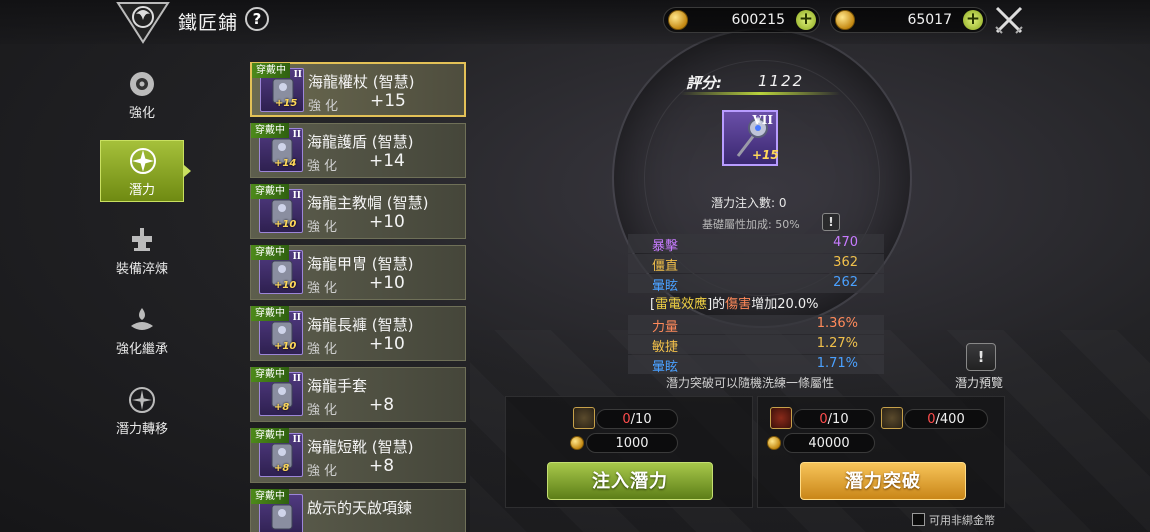 The height and width of the screenshot is (532, 1150). What do you see at coordinates (973, 20) in the screenshot?
I see `add-coin-button: +` at bounding box center [973, 20].